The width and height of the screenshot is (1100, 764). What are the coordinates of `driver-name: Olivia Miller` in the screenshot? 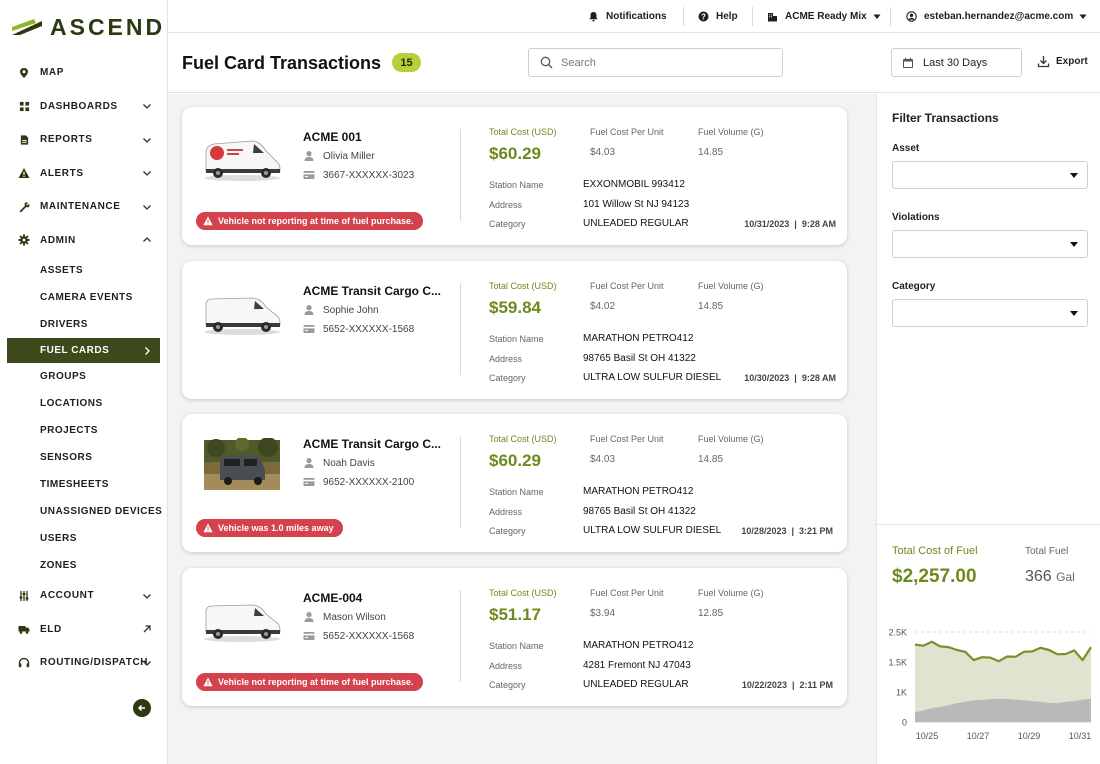 It's located at (349, 156).